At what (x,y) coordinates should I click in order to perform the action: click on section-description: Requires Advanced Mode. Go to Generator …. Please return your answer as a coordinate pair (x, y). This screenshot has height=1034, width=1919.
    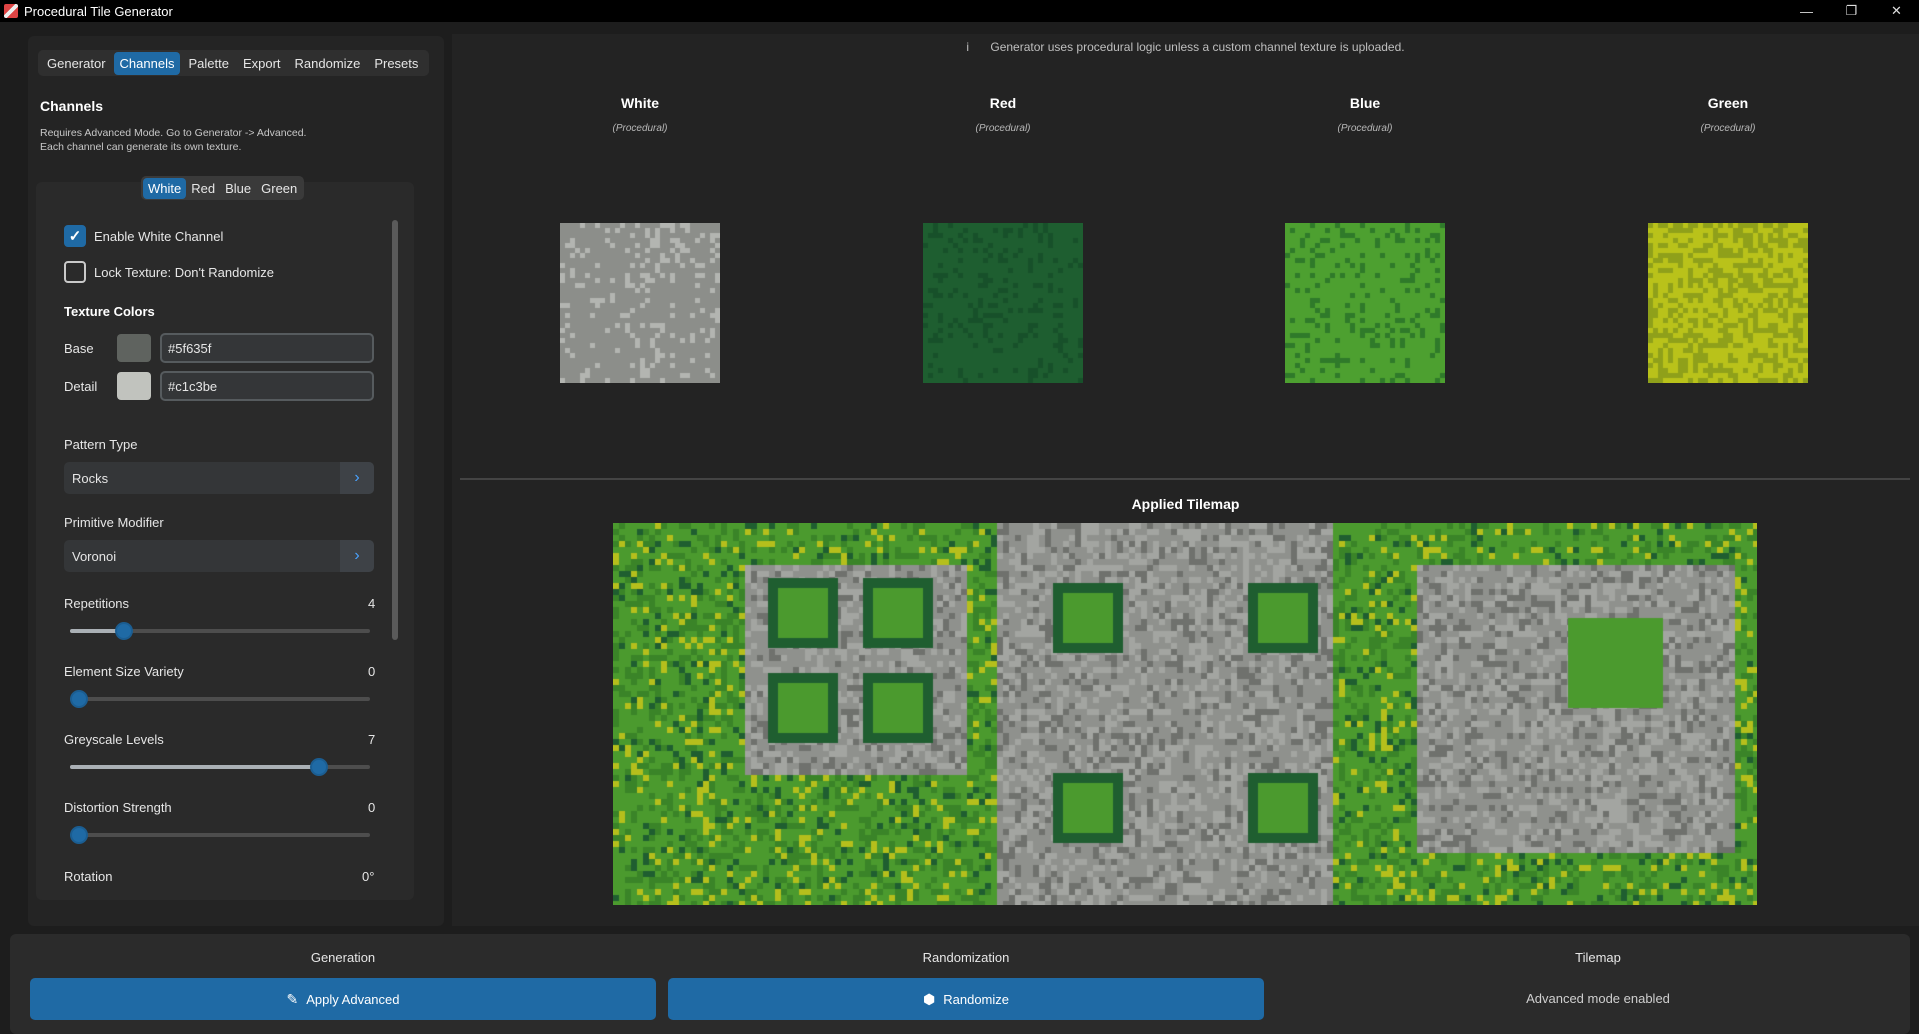
    Looking at the image, I should click on (173, 140).